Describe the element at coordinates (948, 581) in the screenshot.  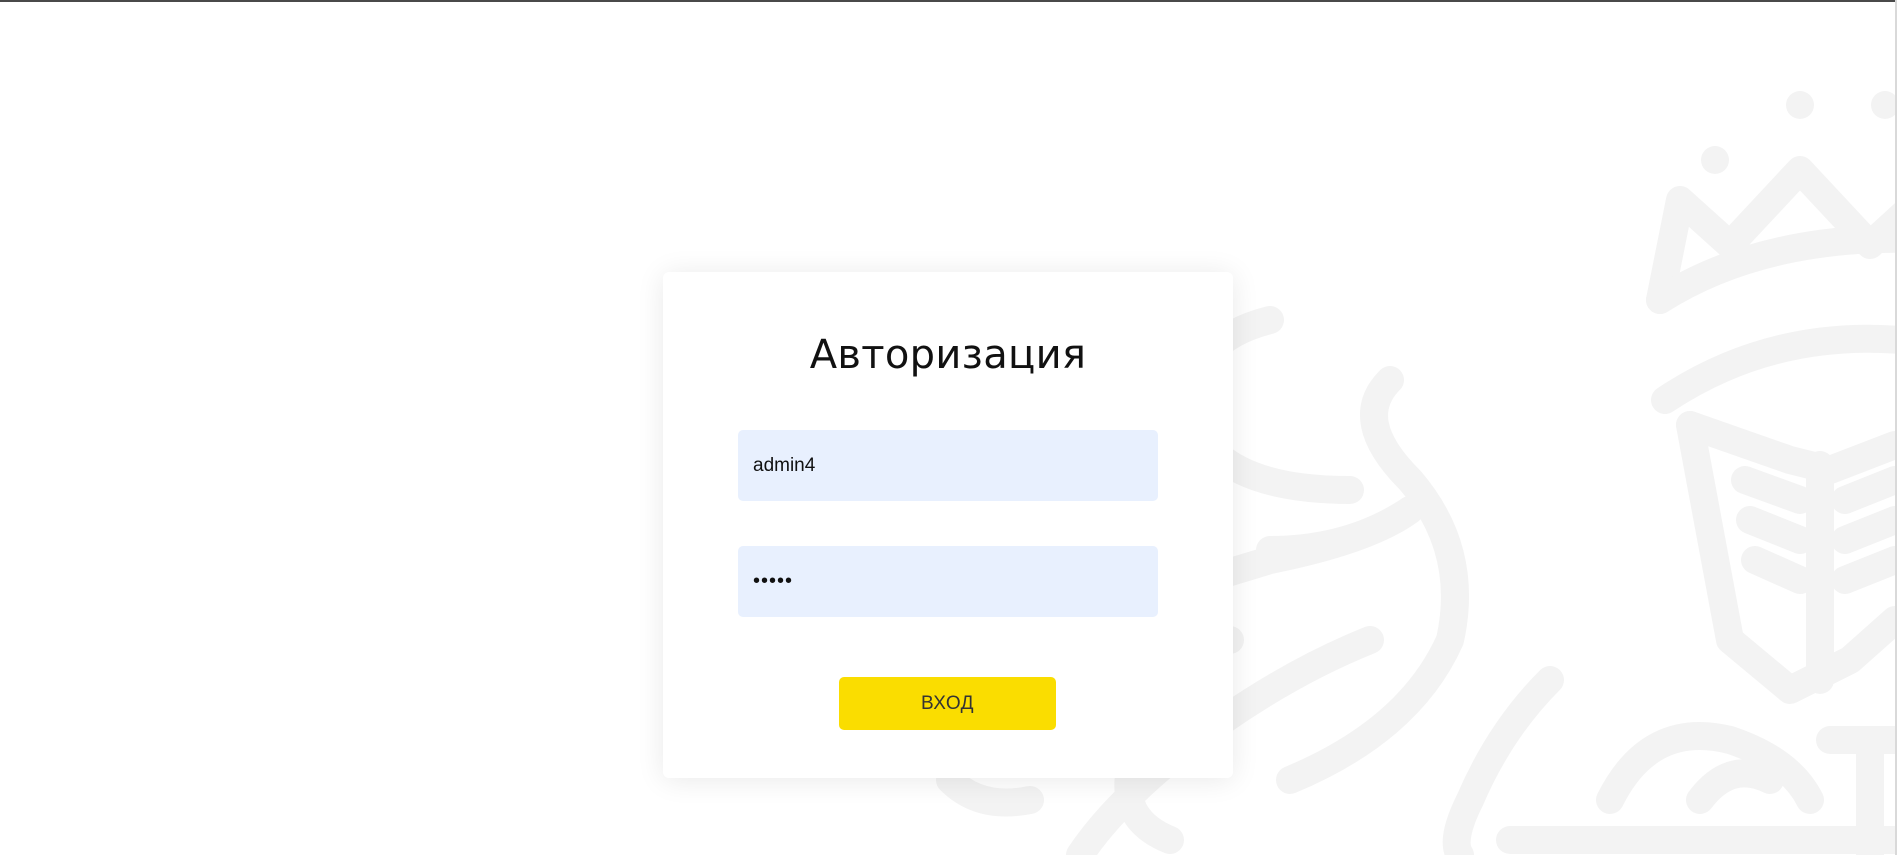
I see `password-input` at that location.